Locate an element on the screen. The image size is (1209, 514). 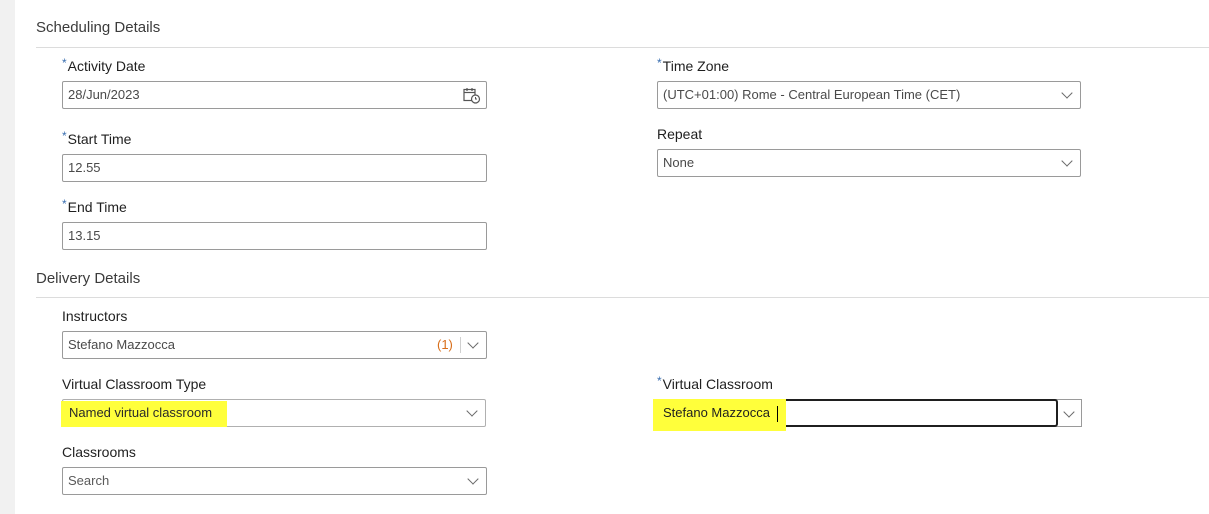
vc-type-value: Named virtual classroom is located at coordinates (141, 412).